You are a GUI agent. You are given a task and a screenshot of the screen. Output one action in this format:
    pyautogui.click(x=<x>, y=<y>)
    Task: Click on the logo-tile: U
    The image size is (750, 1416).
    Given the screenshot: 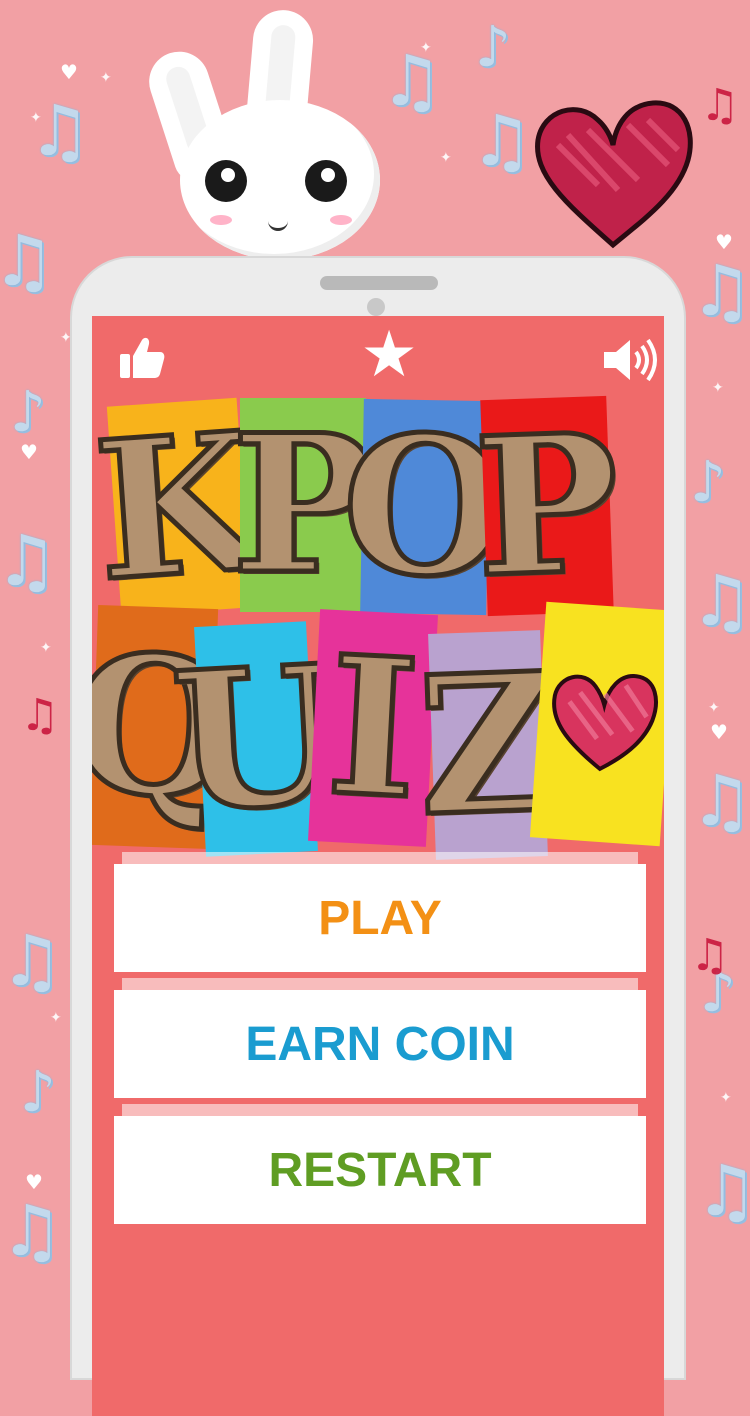 What is the action you would take?
    pyautogui.click(x=256, y=738)
    